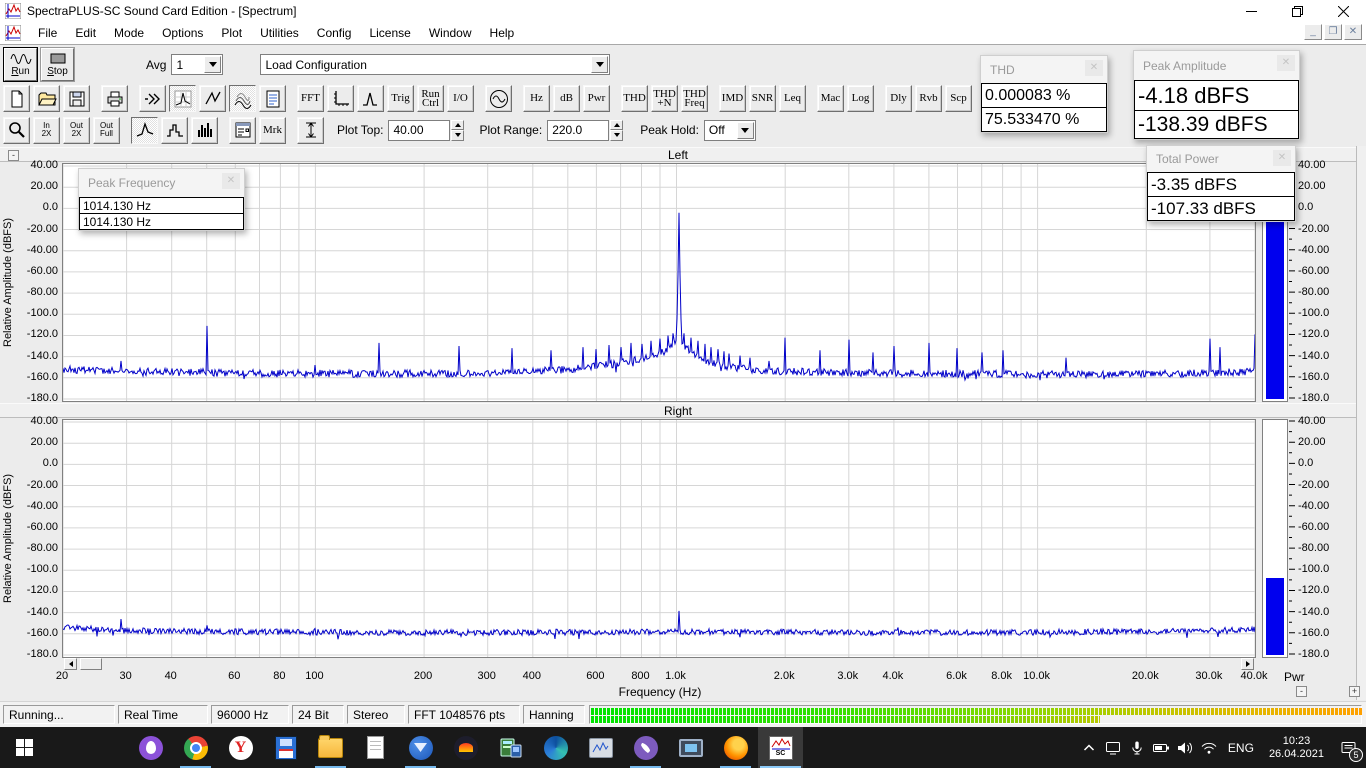 The image size is (1366, 768). I want to click on close-button, so click(1343, 11).